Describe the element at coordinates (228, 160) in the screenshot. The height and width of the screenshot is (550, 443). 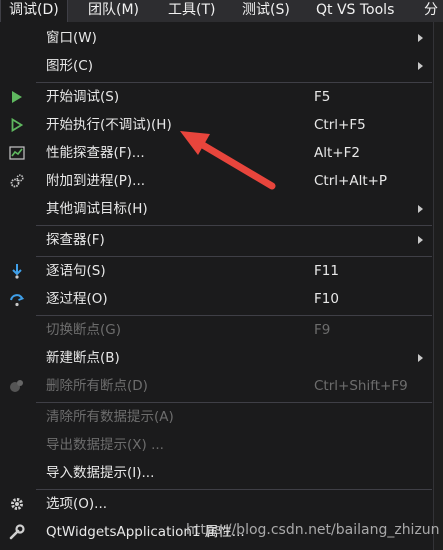
I see `red-arrow-annotation` at that location.